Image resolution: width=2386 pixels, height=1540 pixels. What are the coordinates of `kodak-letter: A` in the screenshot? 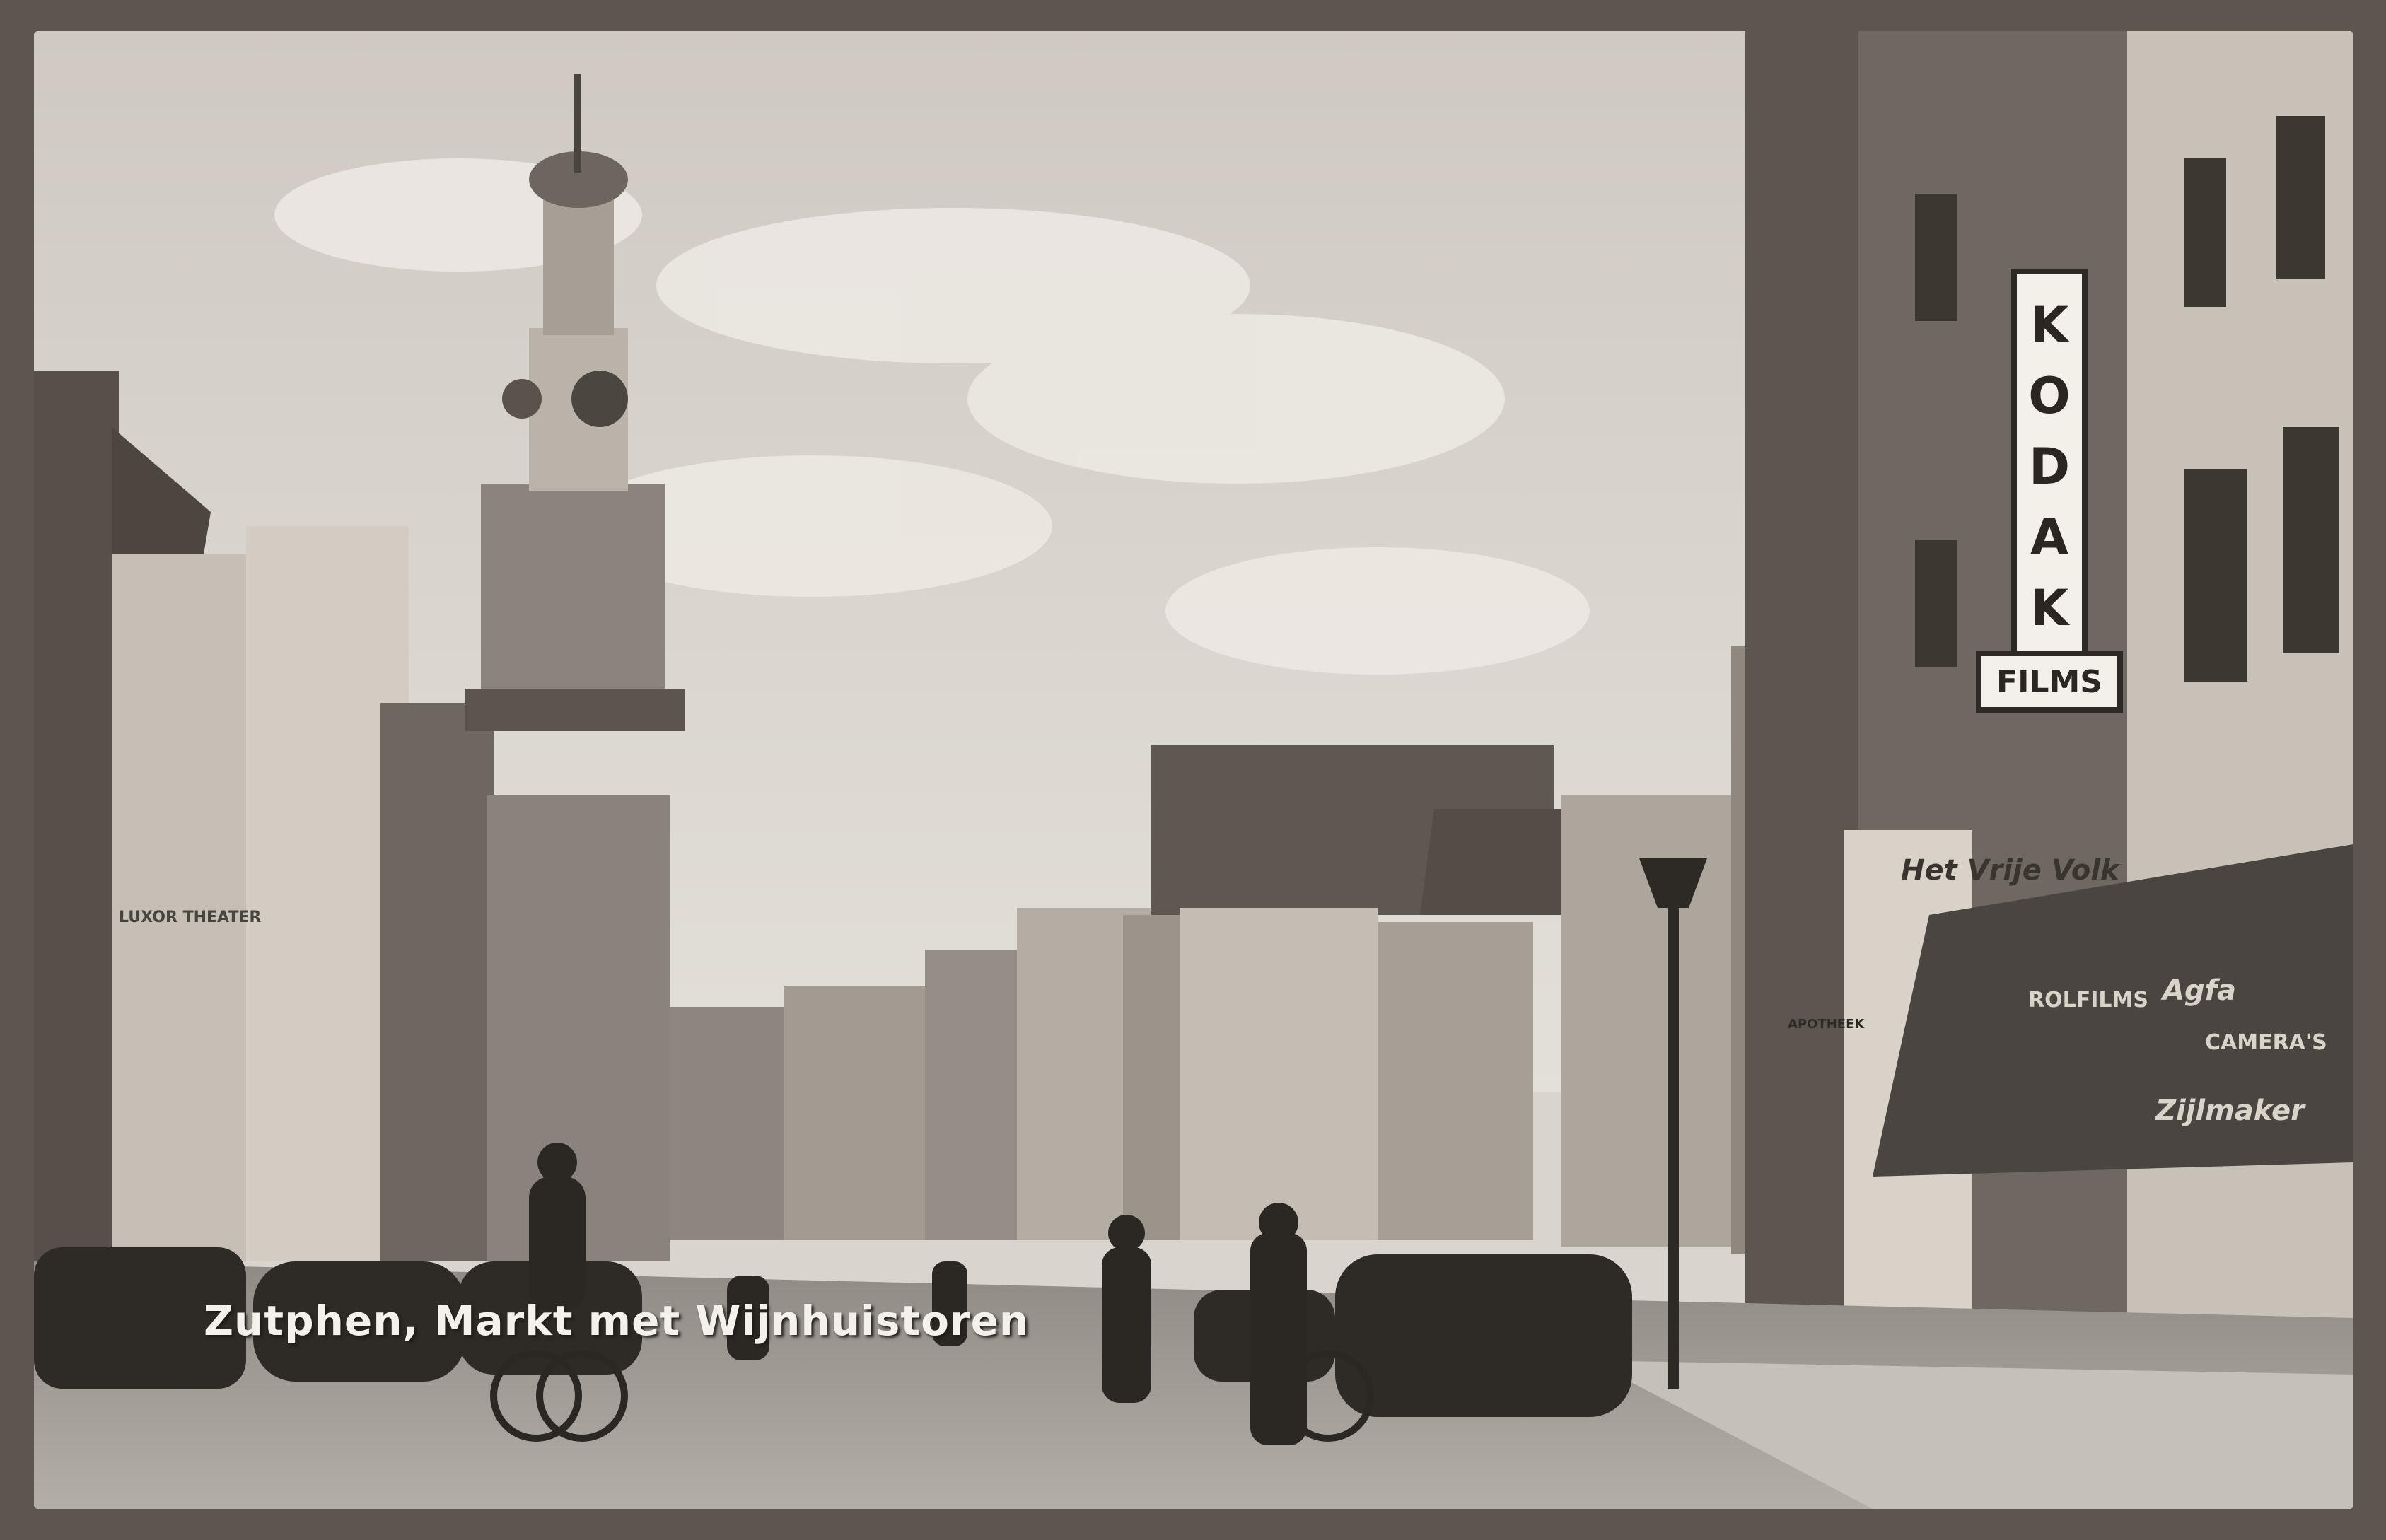 It's located at (2049, 537).